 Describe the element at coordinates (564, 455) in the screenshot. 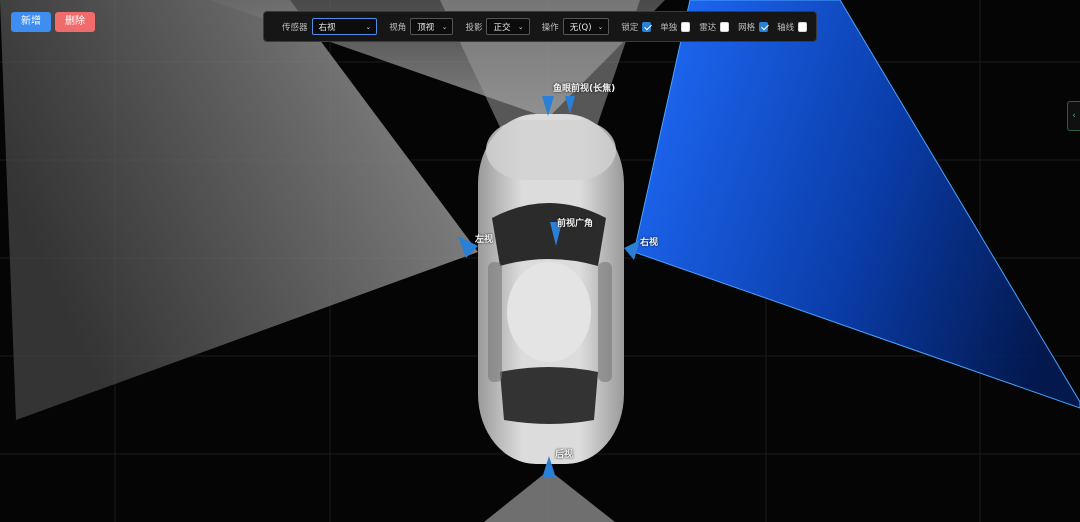

I see `label-rear: 后视` at that location.